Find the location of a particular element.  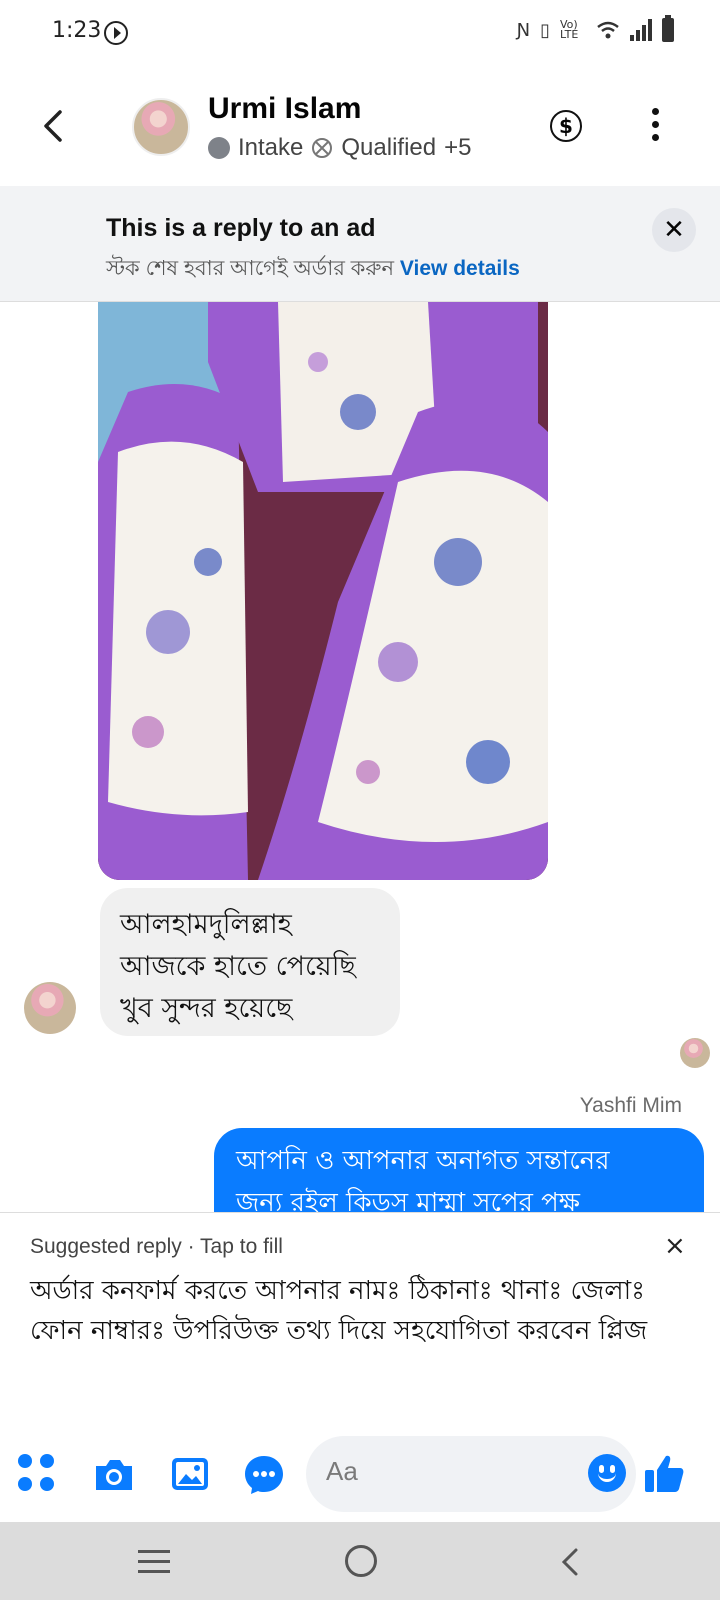

more-options-icon is located at coordinates (655, 126).